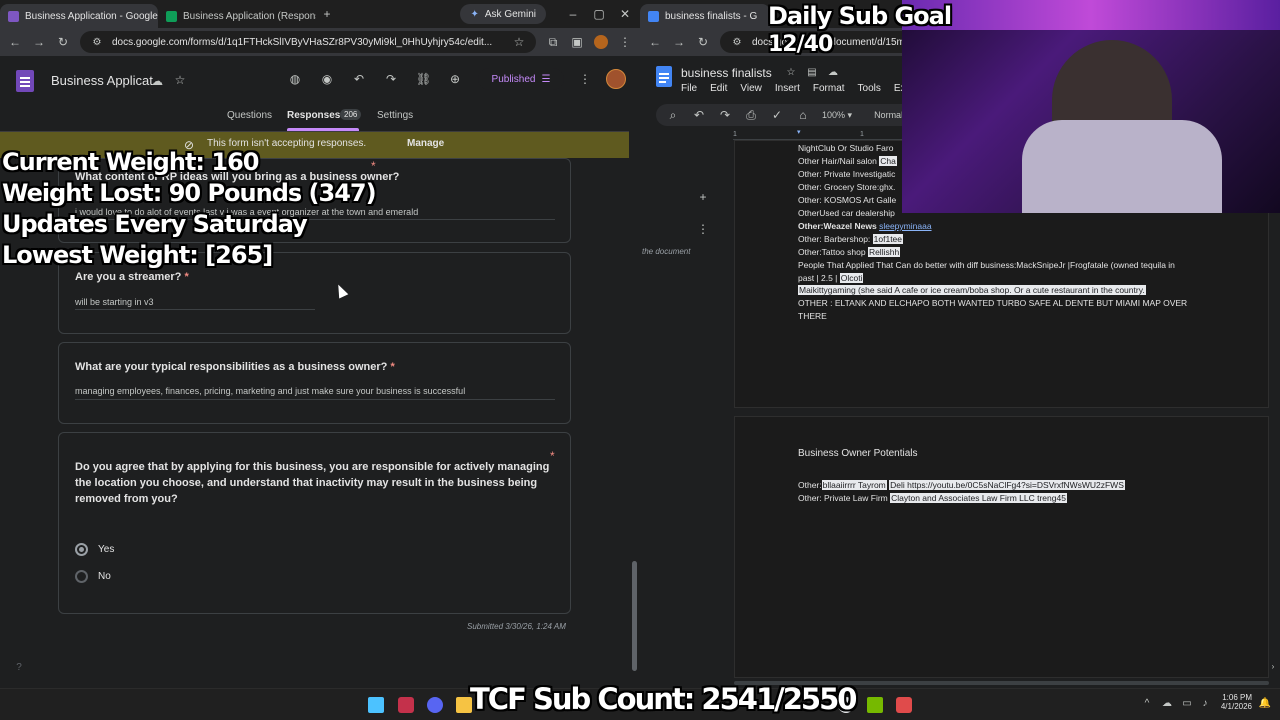 Image resolution: width=1280 pixels, height=720 pixels. I want to click on question-title: Are you a streamer? *, so click(132, 277).